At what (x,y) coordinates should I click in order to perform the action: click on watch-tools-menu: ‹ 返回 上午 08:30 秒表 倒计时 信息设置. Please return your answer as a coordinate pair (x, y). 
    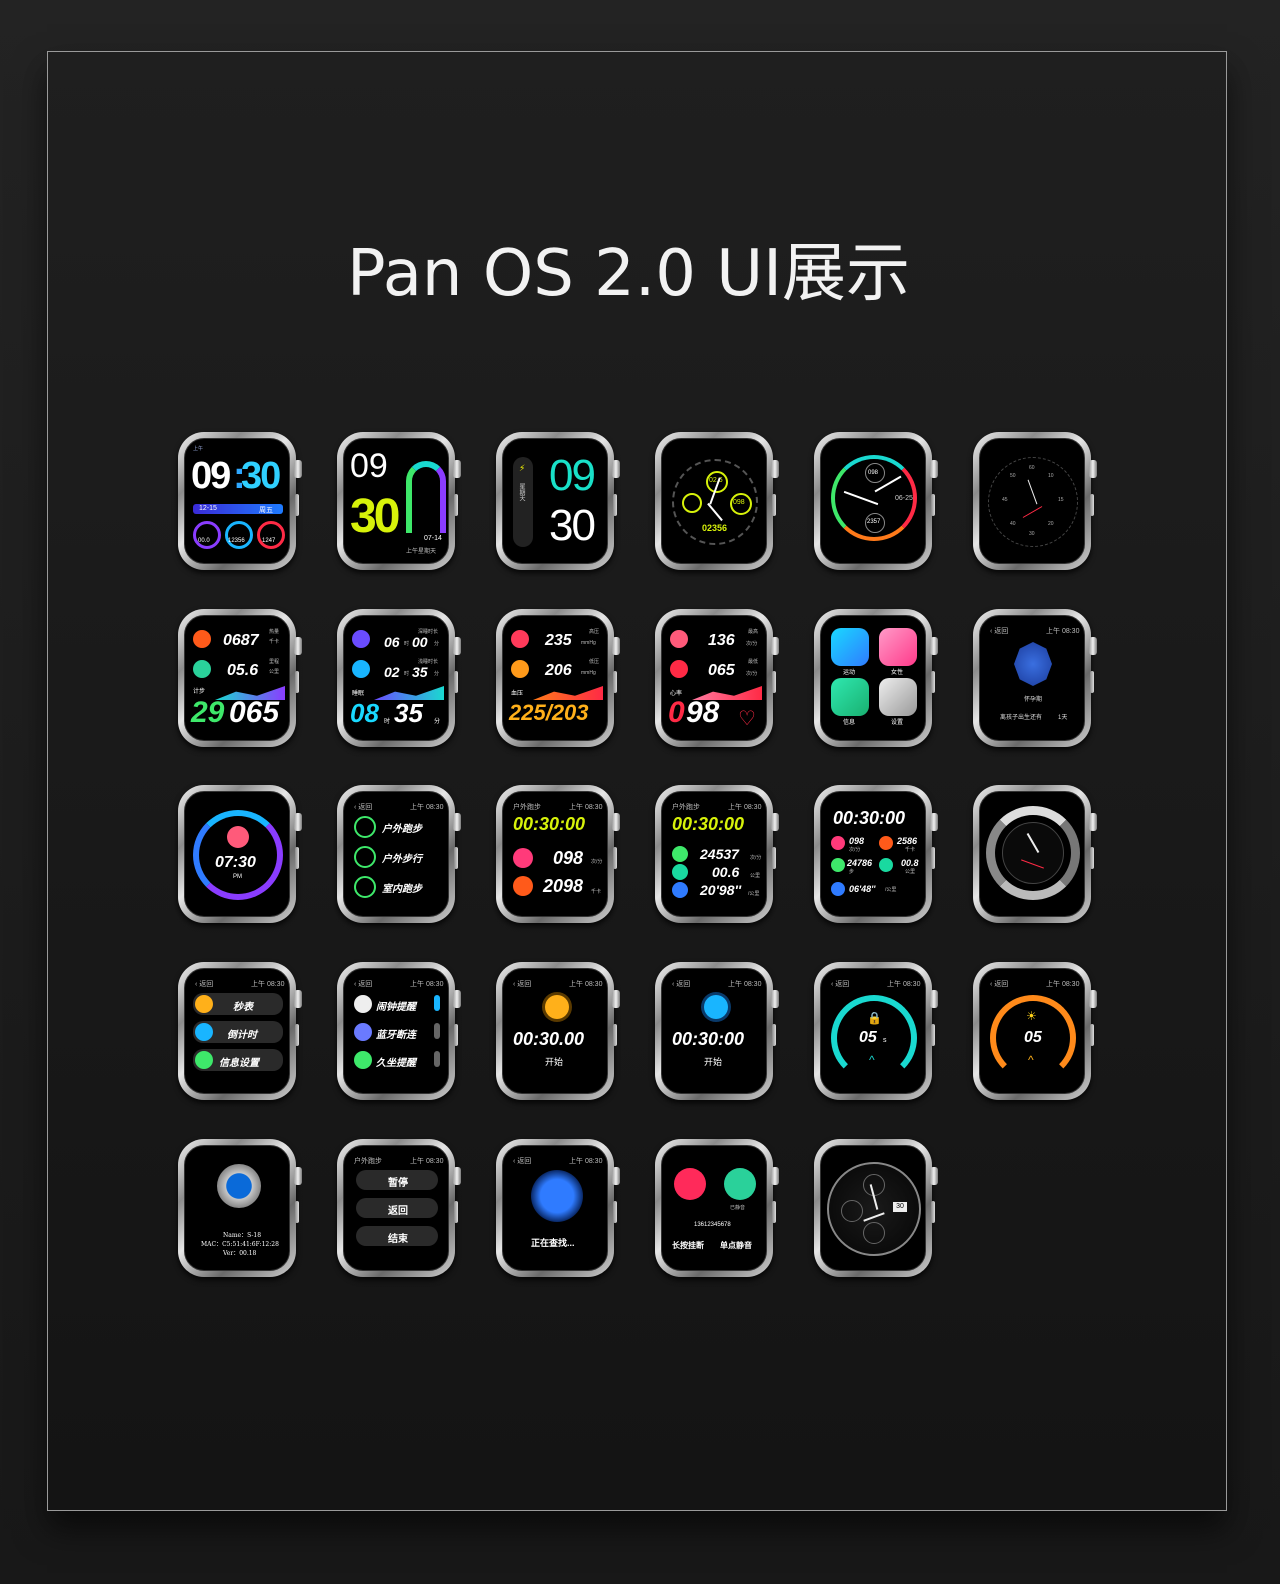
    Looking at the image, I should click on (240, 1032).